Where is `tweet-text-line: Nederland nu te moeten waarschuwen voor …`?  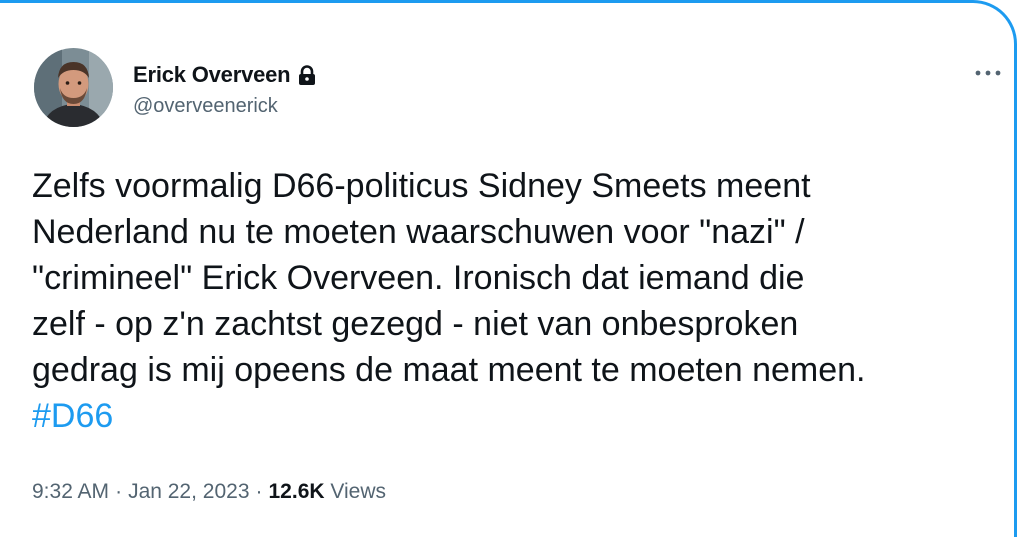 tweet-text-line: Nederland nu te moeten waarschuwen voor … is located at coordinates (418, 232).